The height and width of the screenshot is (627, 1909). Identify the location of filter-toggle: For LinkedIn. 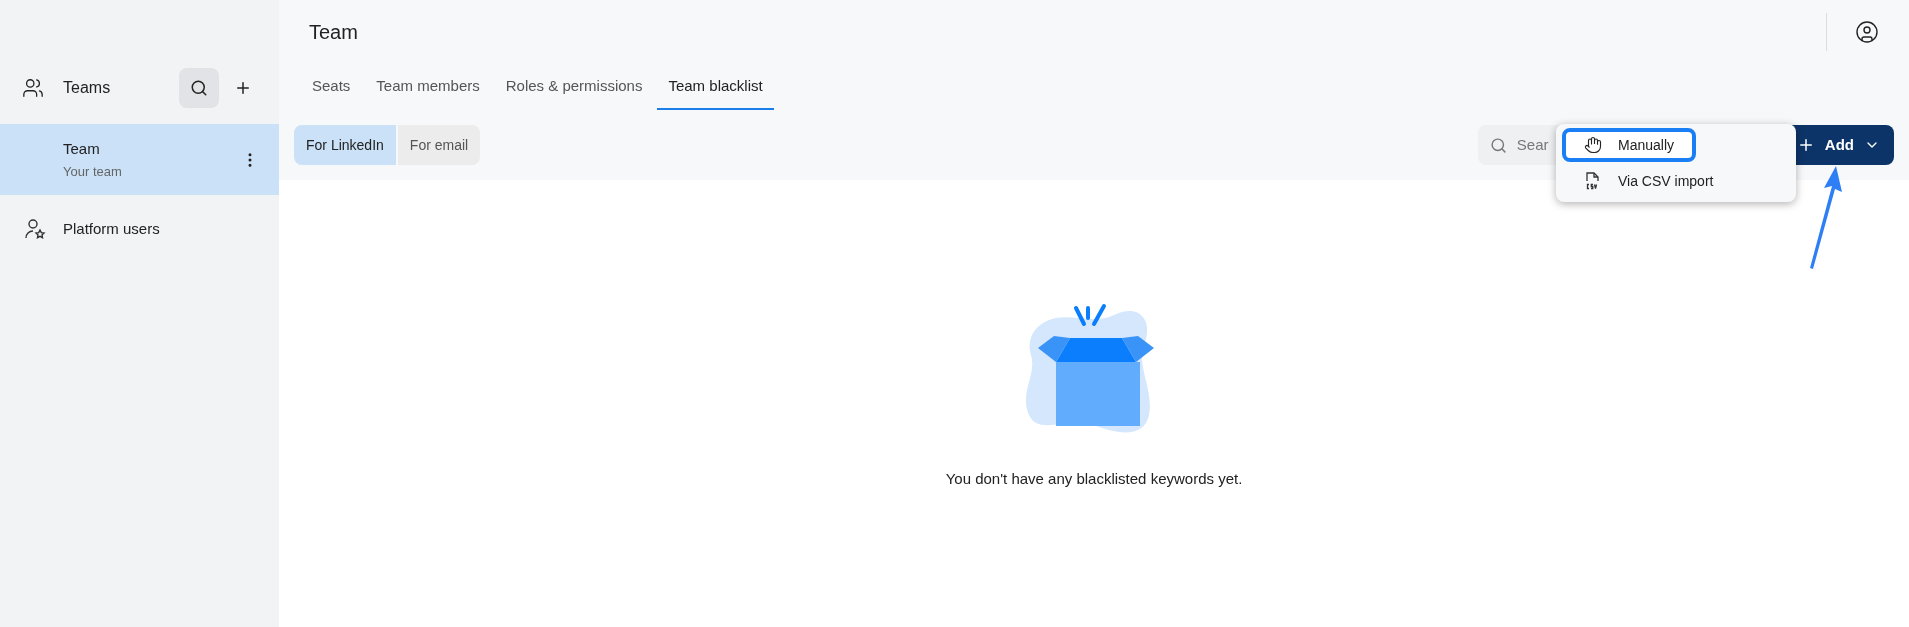
(345, 145).